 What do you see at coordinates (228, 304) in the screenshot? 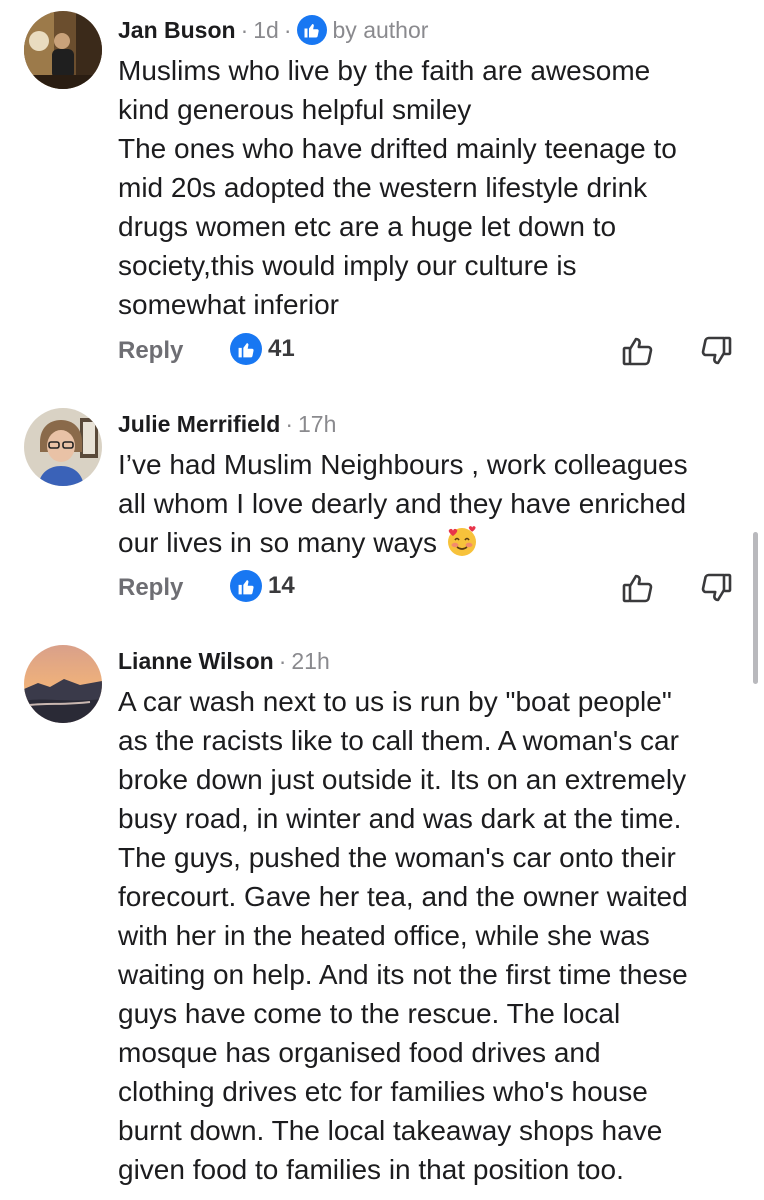
I see `text-line: somewhat inferior` at bounding box center [228, 304].